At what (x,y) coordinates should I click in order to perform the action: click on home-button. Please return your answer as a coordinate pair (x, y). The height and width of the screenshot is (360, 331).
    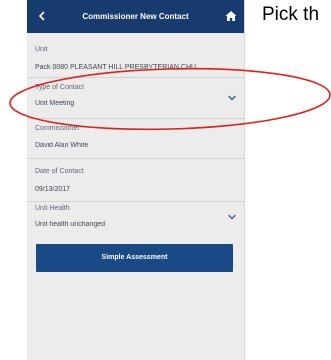
    Looking at the image, I should click on (231, 16).